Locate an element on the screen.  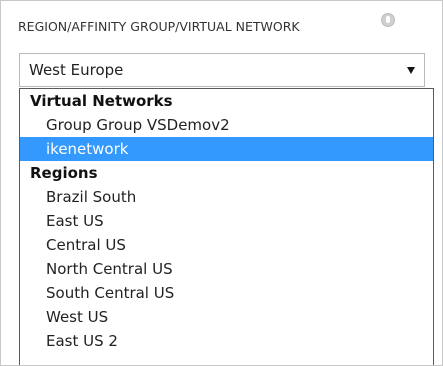
region-select: West Europe is located at coordinates (222, 70).